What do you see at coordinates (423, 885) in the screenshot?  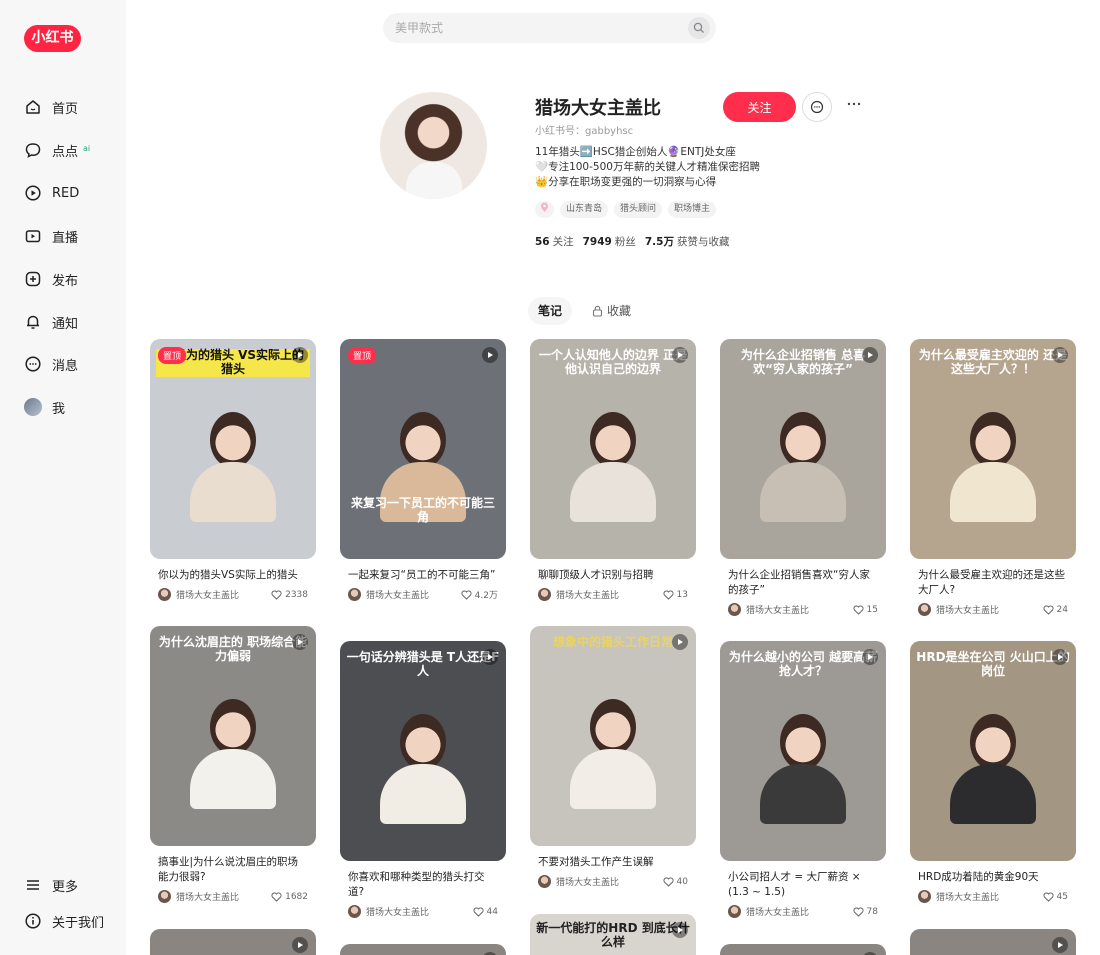 I see `note-title: 你喜欢和哪种类型的猎头打交道?` at bounding box center [423, 885].